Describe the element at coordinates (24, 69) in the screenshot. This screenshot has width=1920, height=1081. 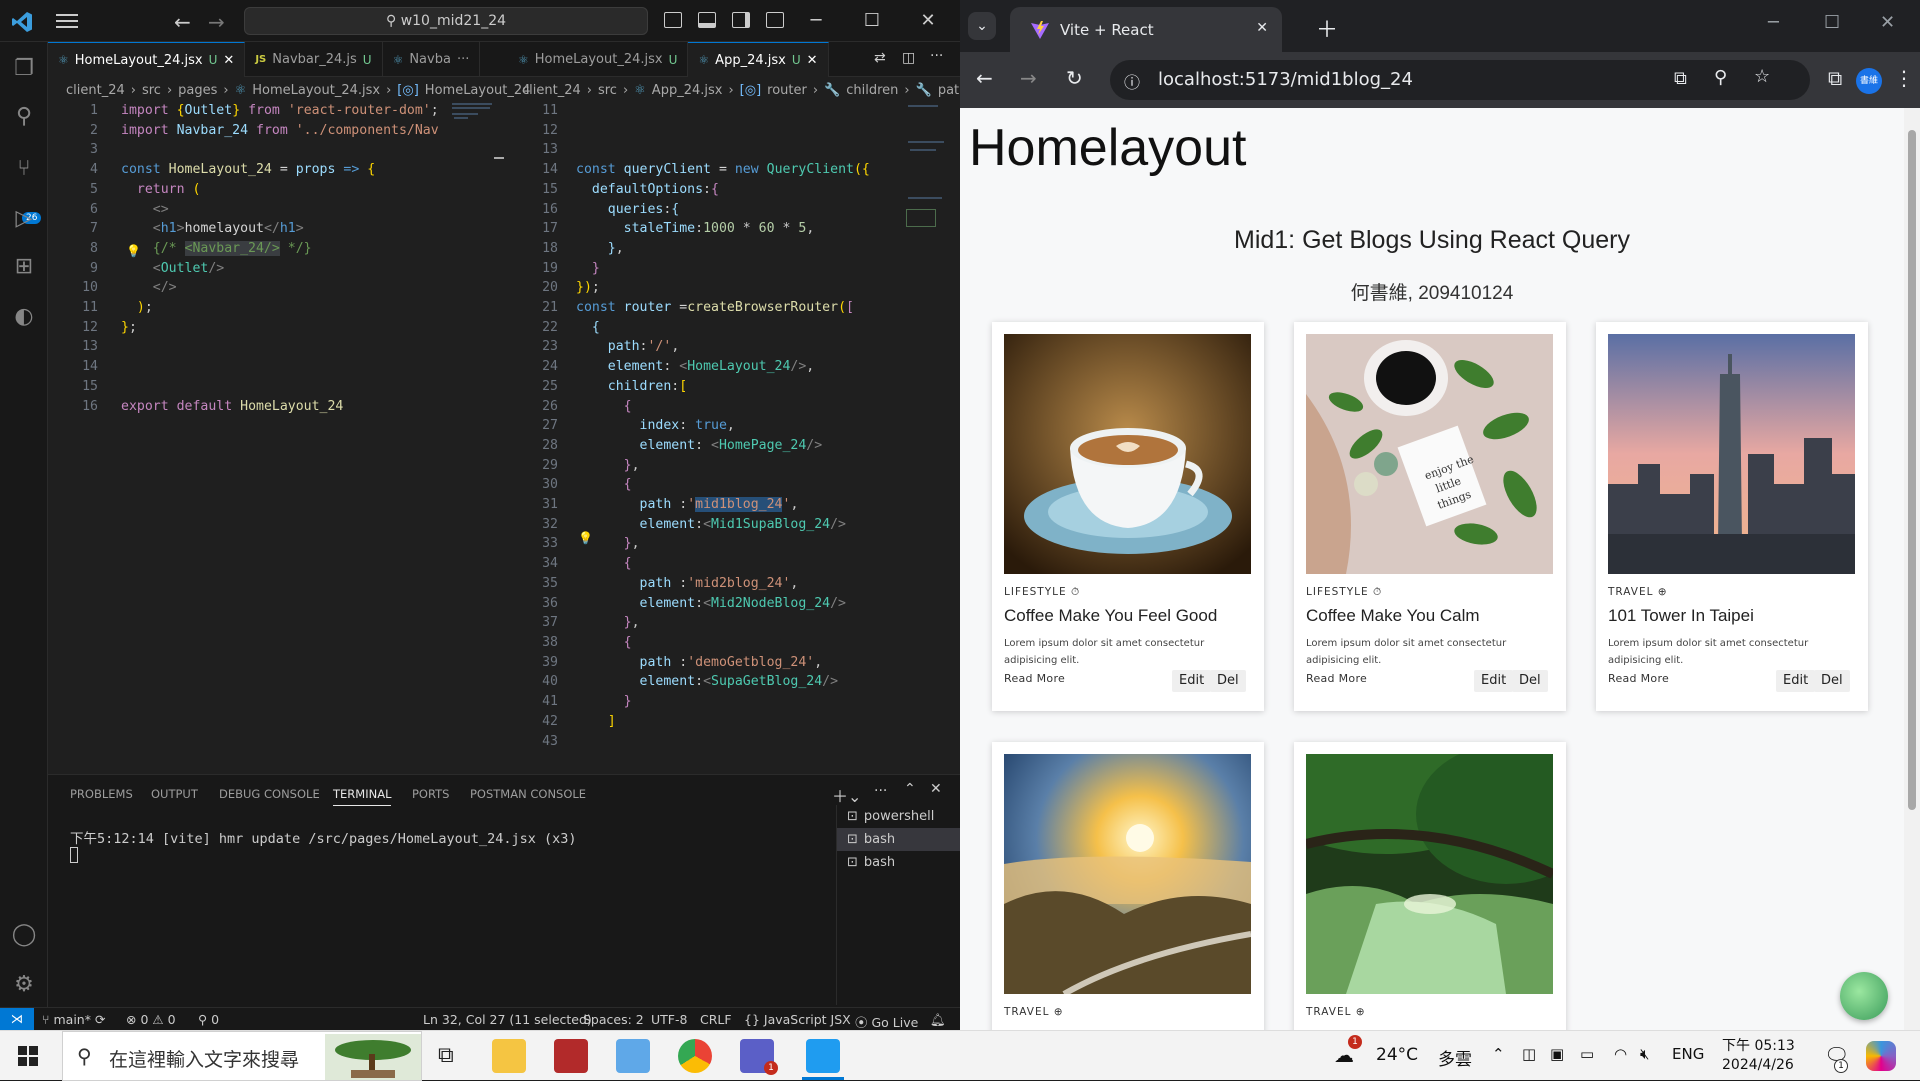
I see `explorer-icon: ❐` at that location.